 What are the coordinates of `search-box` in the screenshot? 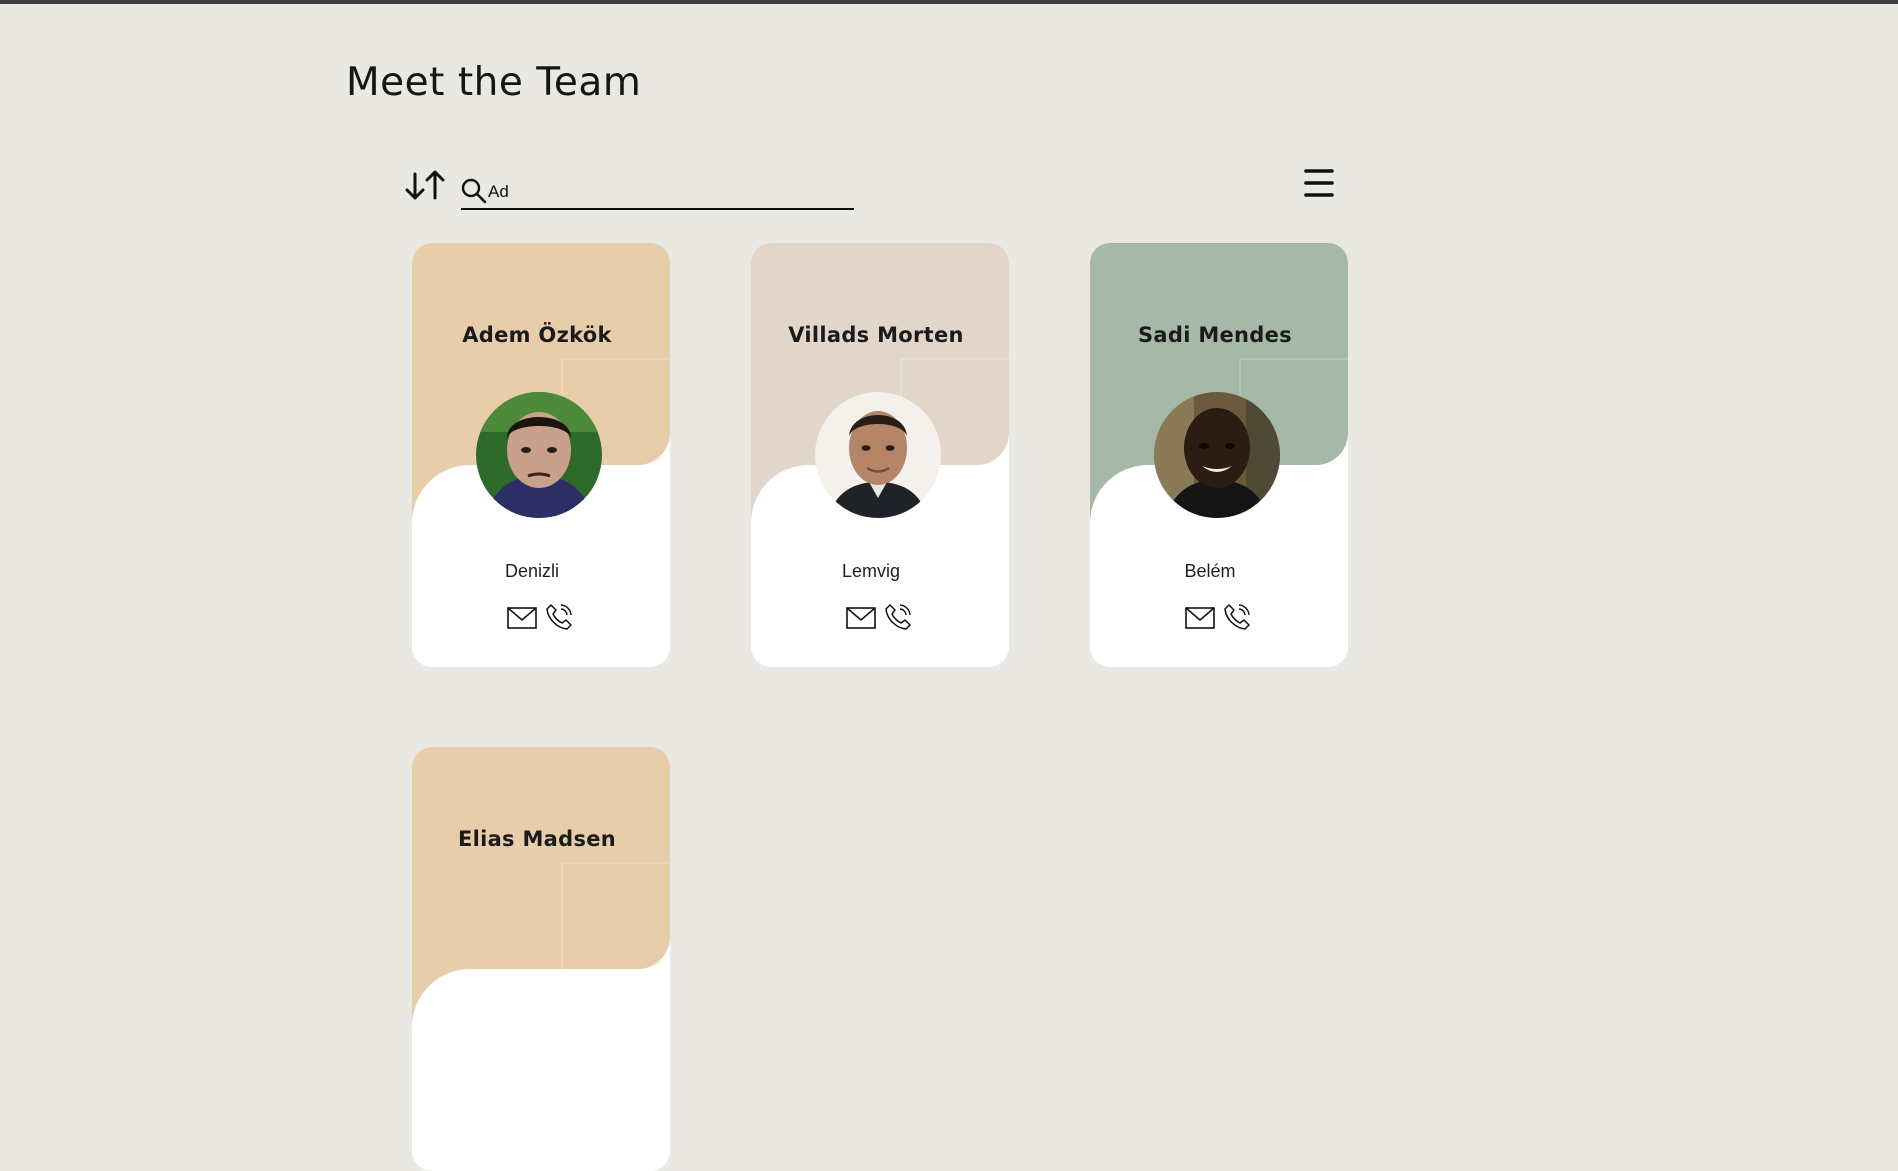 It's located at (657, 193).